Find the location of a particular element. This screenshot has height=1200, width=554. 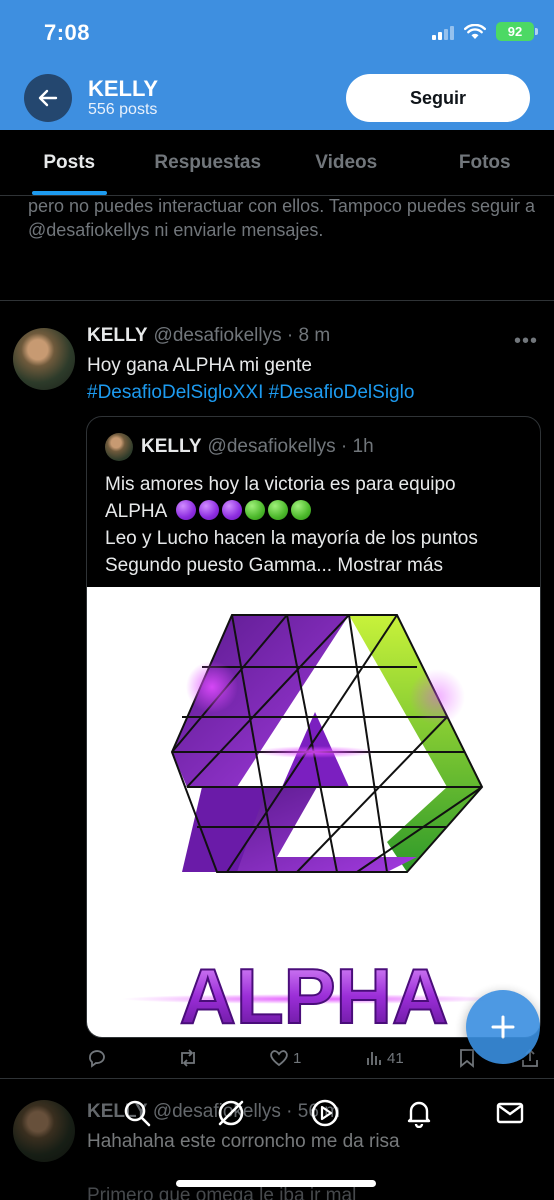

avatar is located at coordinates (44, 359).